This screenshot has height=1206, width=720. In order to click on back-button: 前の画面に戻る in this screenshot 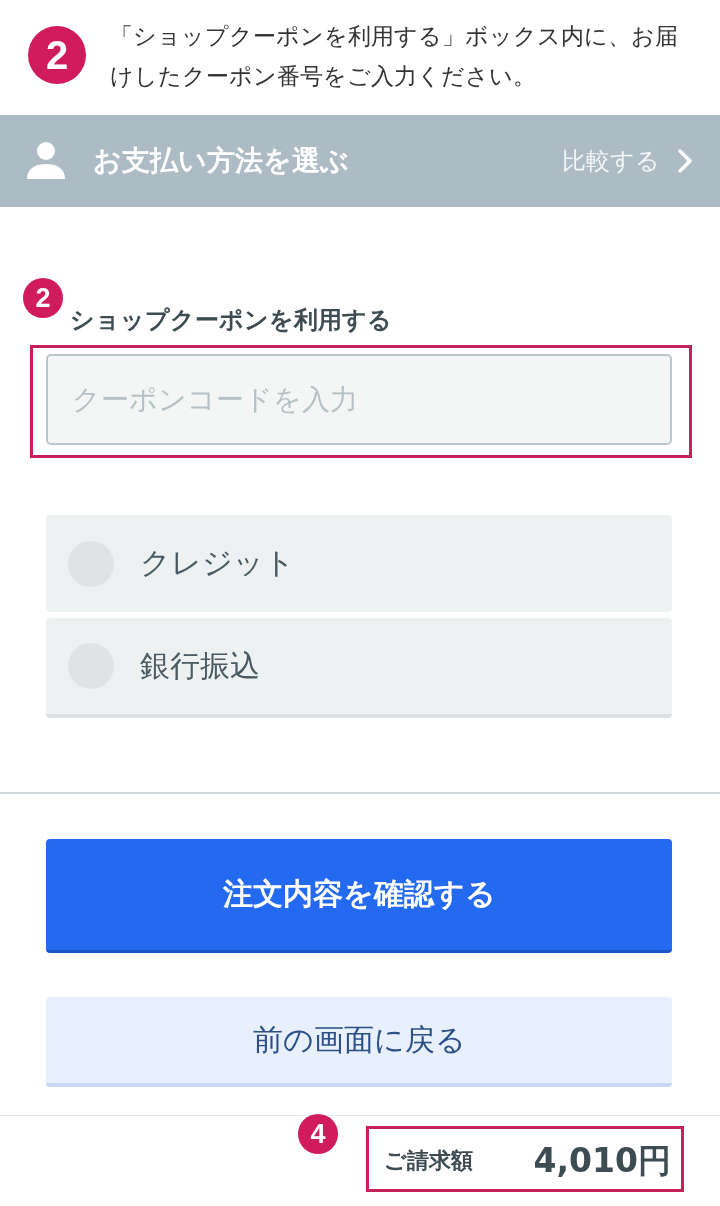, I will do `click(359, 1042)`.